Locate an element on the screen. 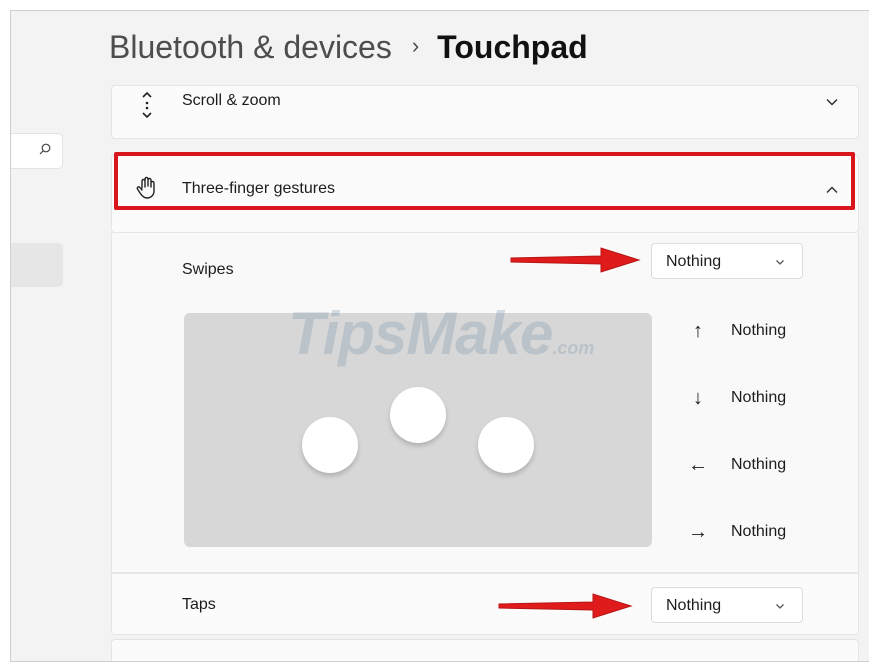 The image size is (870, 662). swipe-left-row: ← Nothing is located at coordinates (734, 465).